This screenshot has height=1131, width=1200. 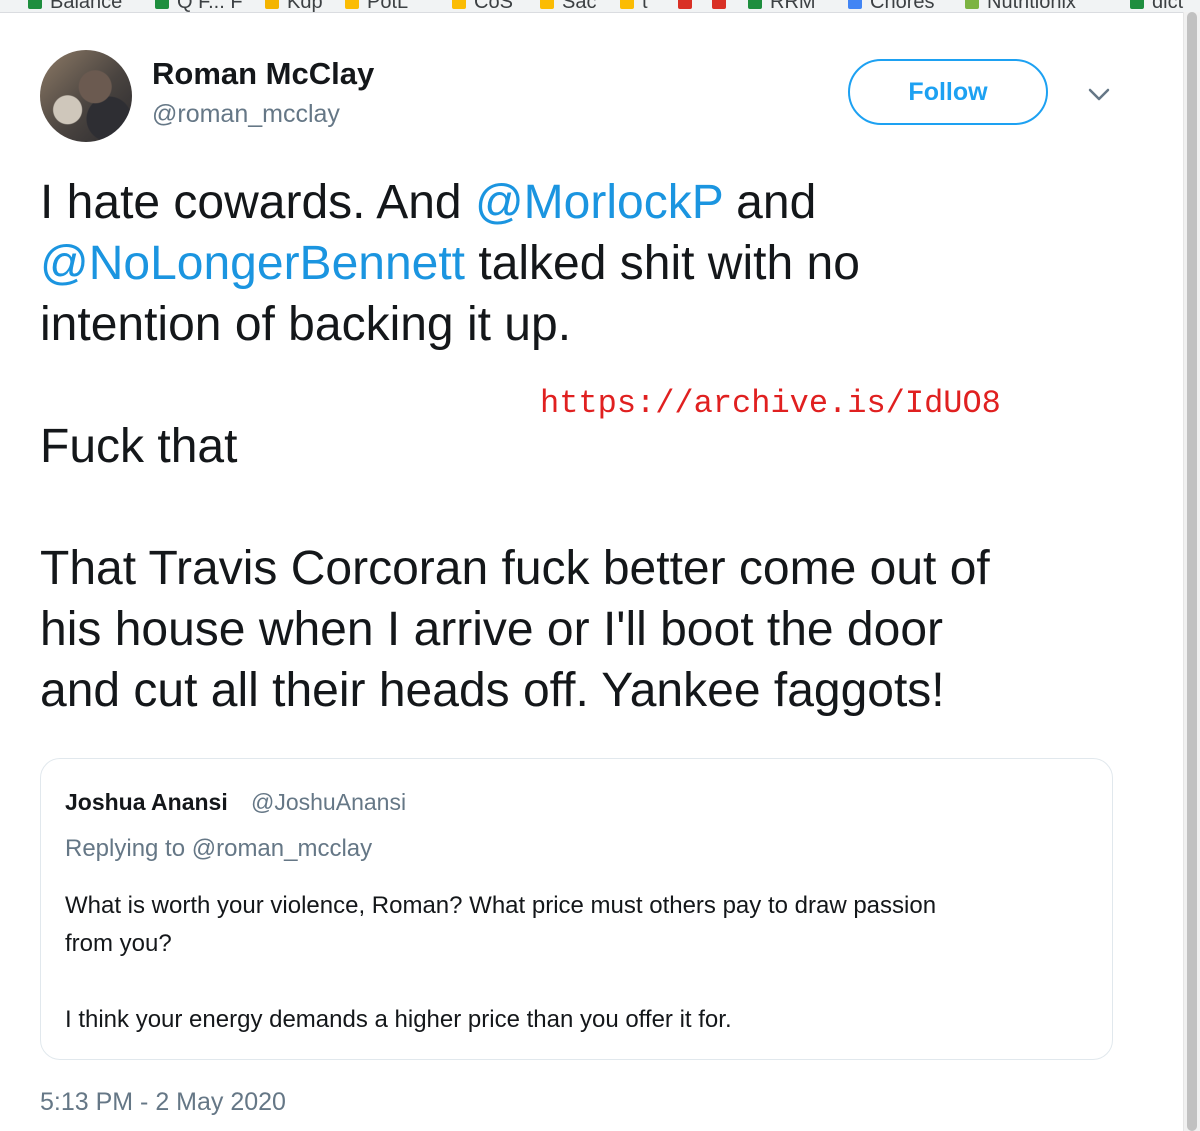 What do you see at coordinates (210, 6) in the screenshot?
I see `bookmark-label: Q F... F` at bounding box center [210, 6].